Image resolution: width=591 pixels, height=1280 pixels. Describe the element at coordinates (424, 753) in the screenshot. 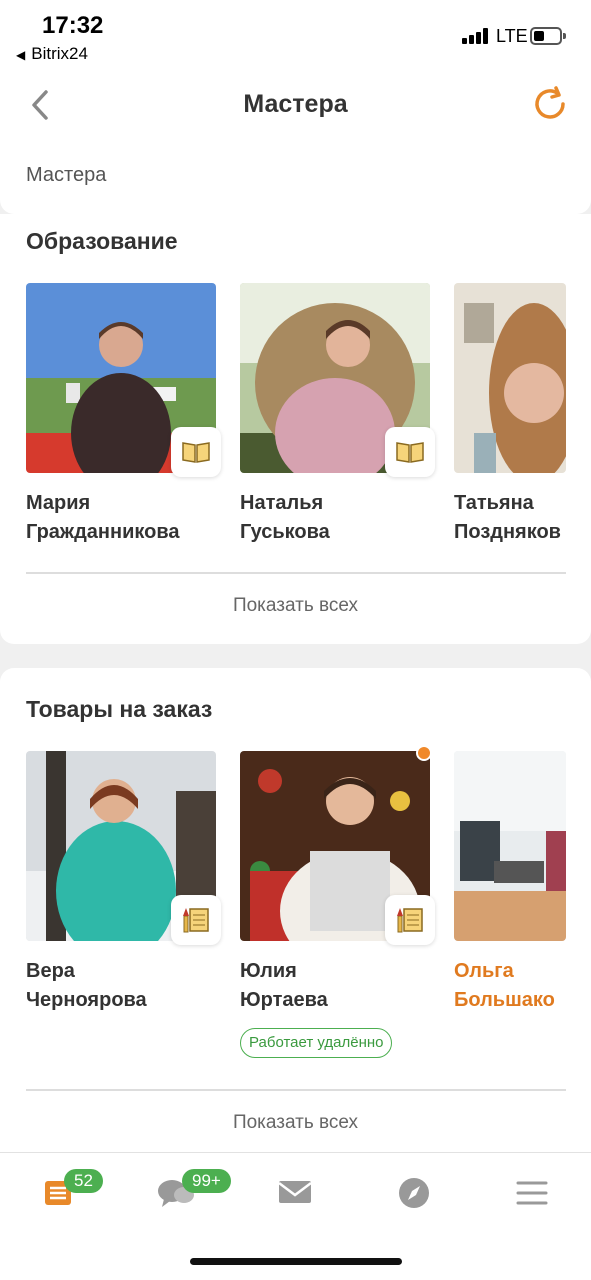

I see `online-indicator` at that location.